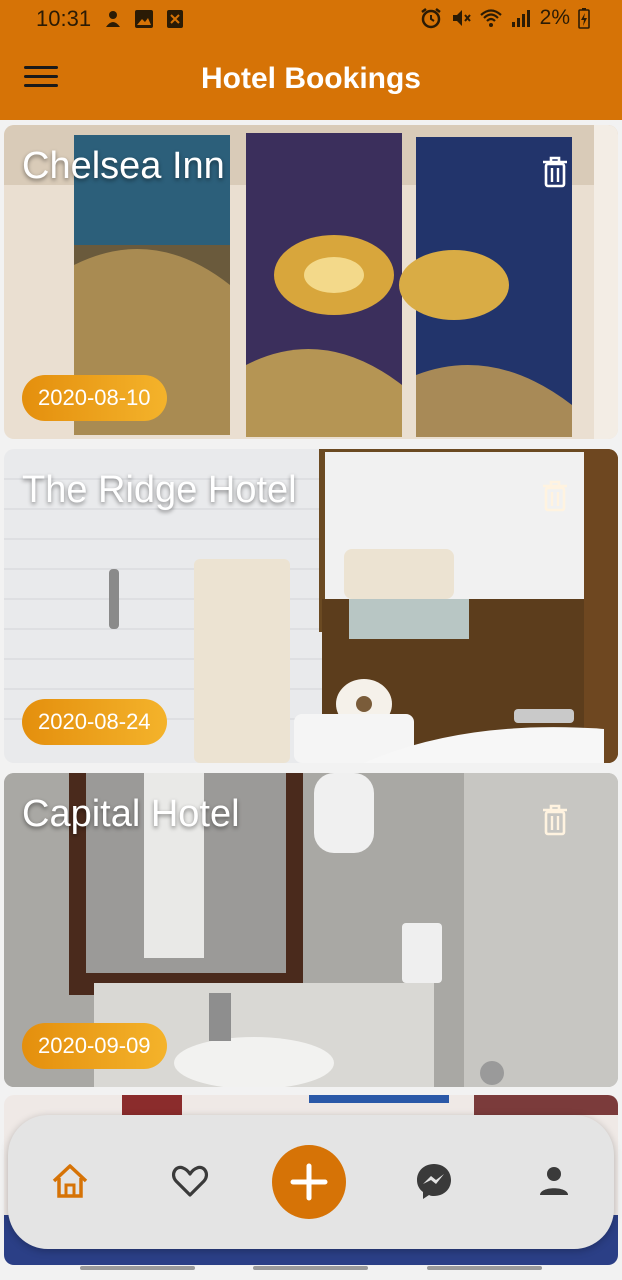 The height and width of the screenshot is (1280, 622). Describe the element at coordinates (554, 1181) in the screenshot. I see `person-icon` at that location.